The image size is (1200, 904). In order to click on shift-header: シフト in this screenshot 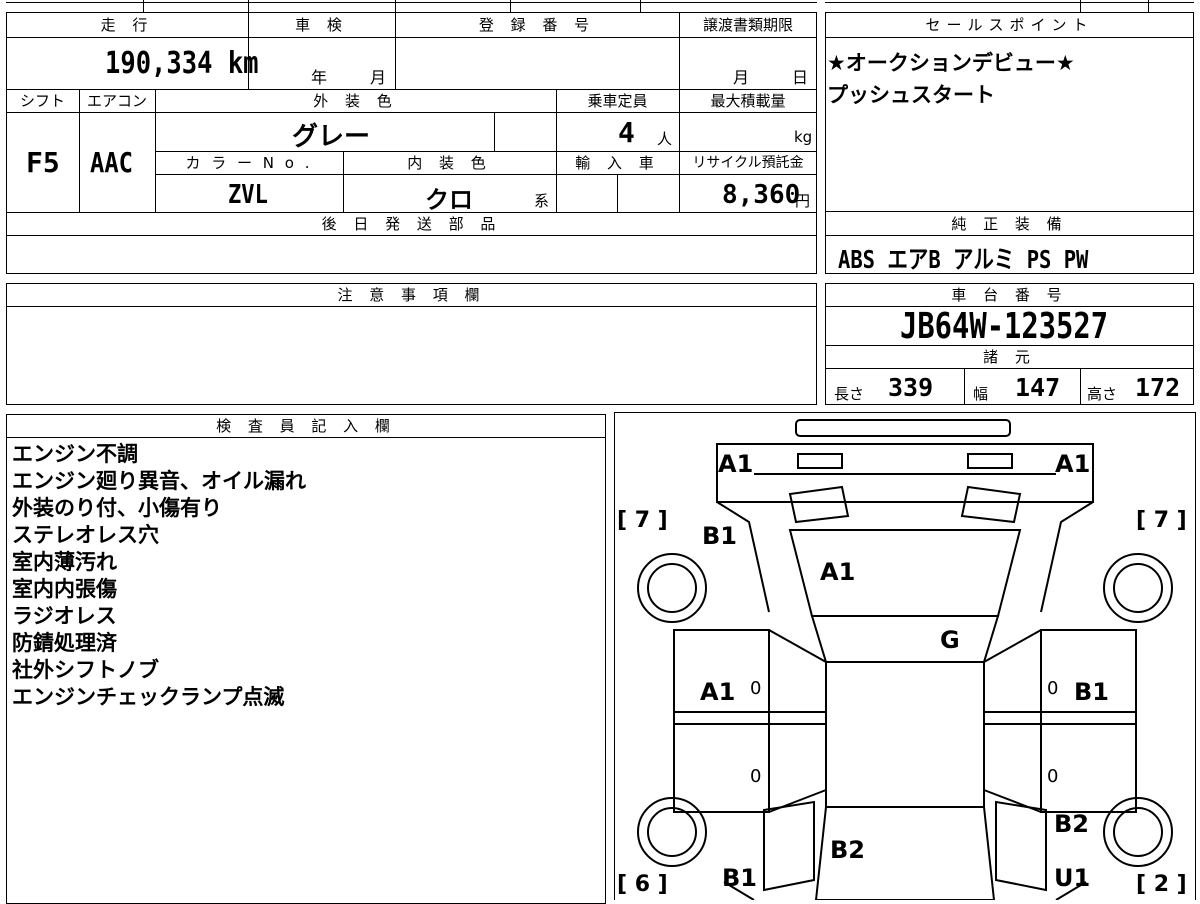, I will do `click(42, 101)`.